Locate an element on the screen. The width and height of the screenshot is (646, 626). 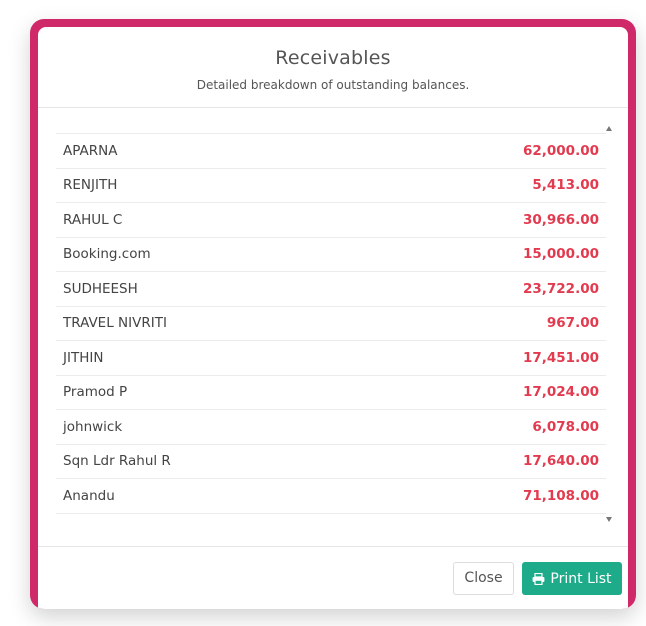
outstanding-amount: 71,108.00 is located at coordinates (560, 495).